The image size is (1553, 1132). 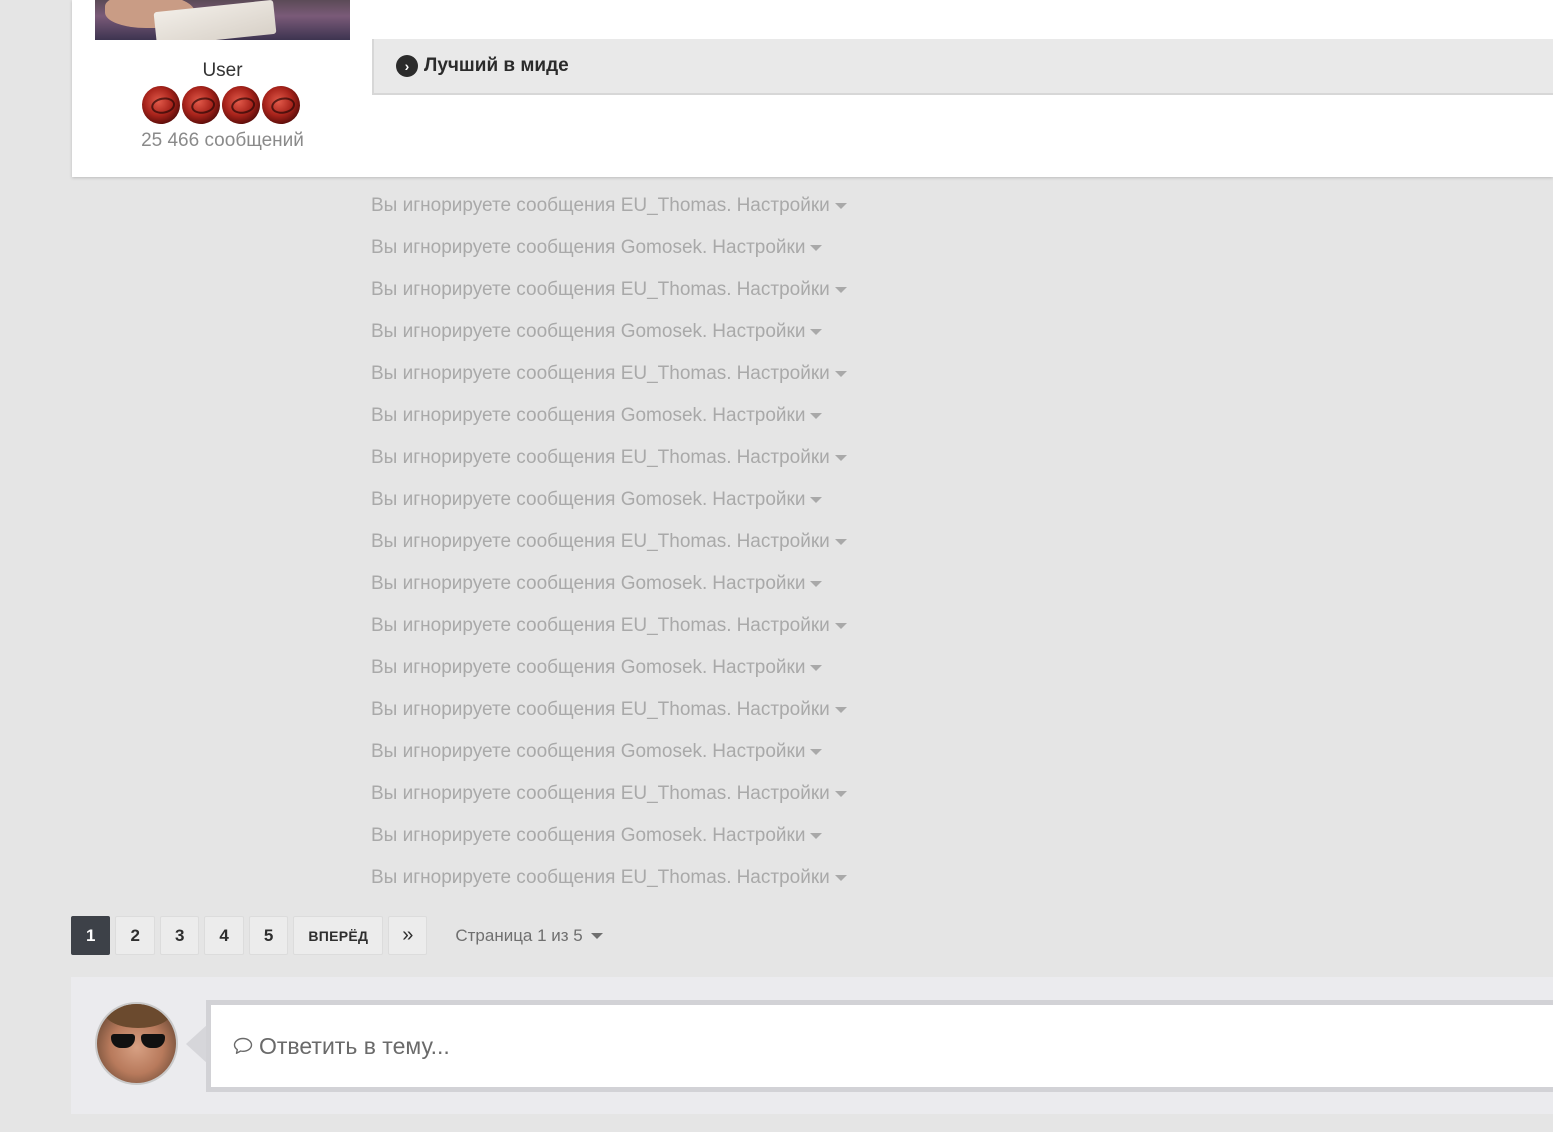 What do you see at coordinates (962, 67) in the screenshot?
I see `signature-bar: › Лучший в миде` at bounding box center [962, 67].